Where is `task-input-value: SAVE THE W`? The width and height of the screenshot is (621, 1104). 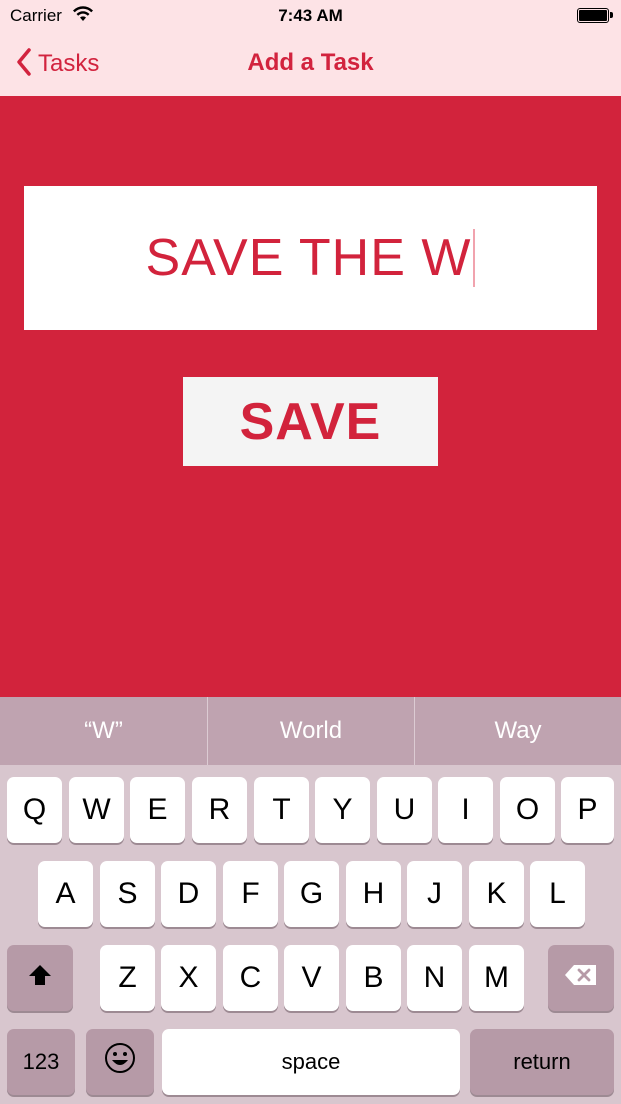 task-input-value: SAVE THE W is located at coordinates (308, 258).